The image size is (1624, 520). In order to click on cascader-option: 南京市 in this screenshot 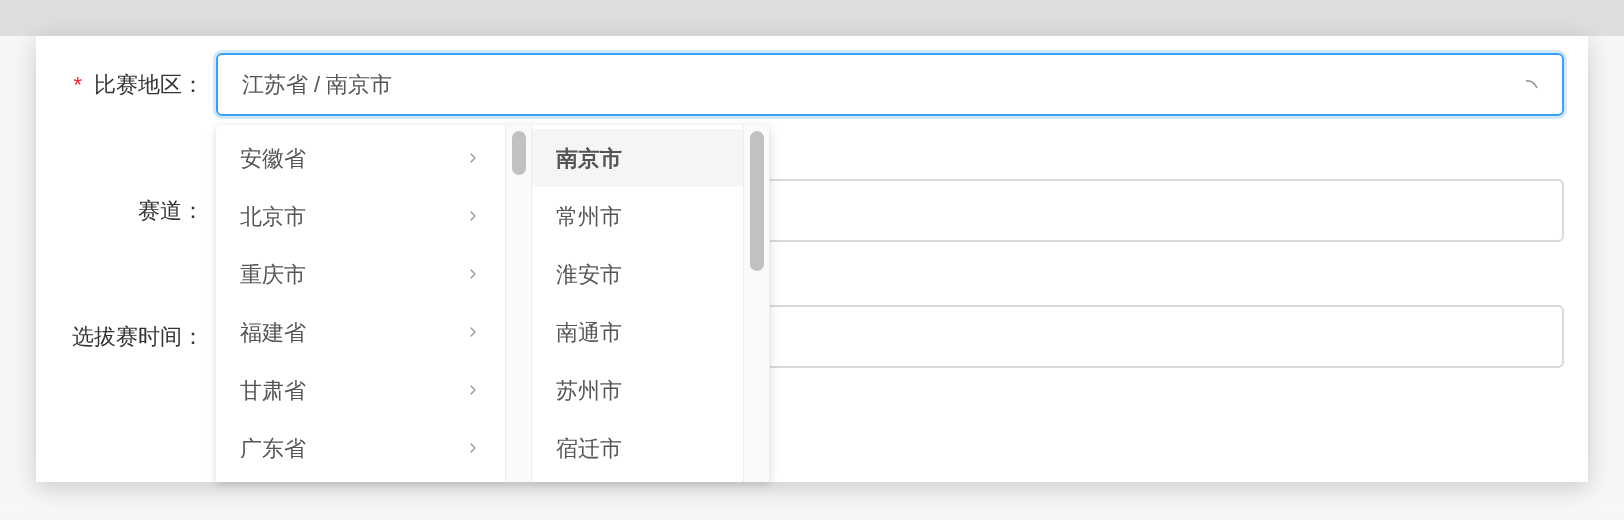, I will do `click(637, 158)`.